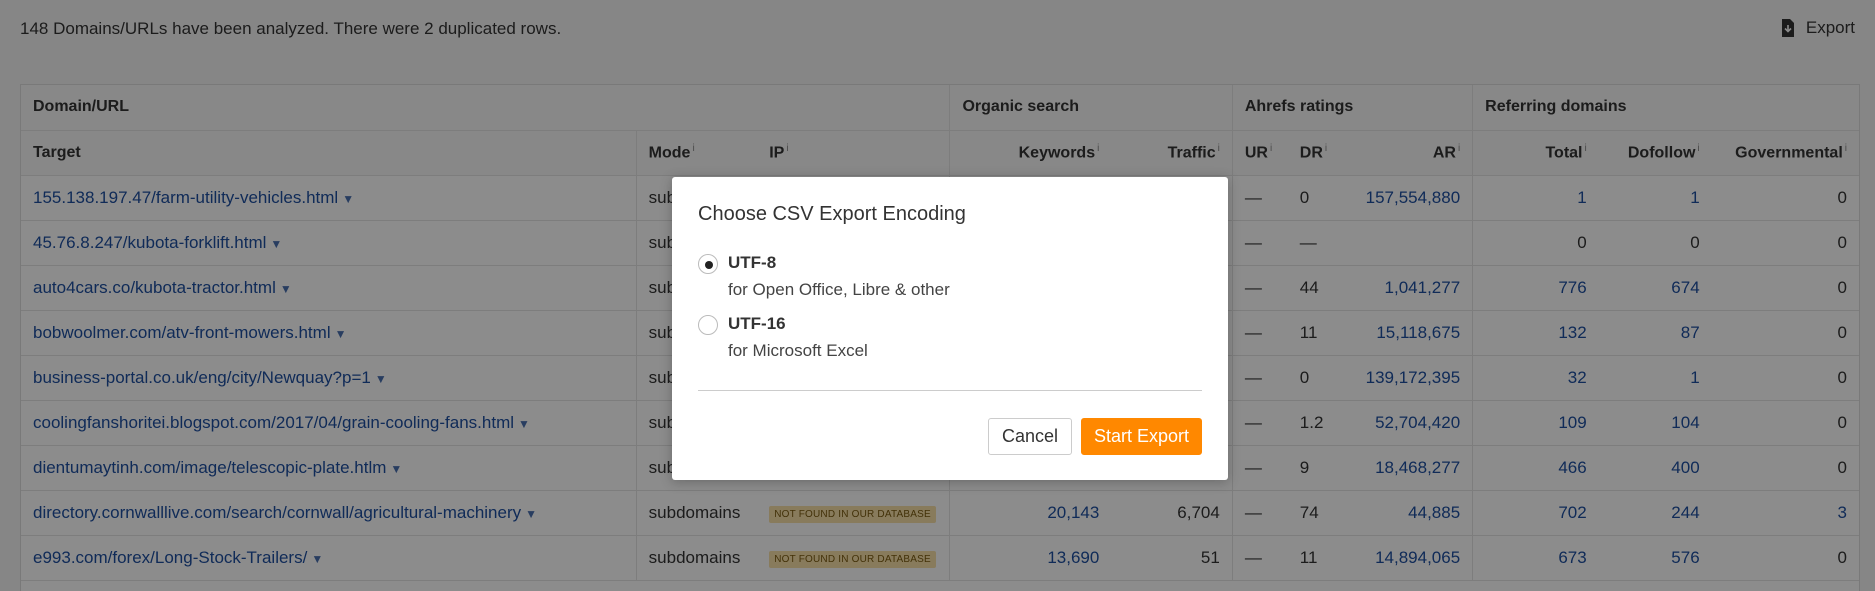 Image resolution: width=1875 pixels, height=591 pixels. Describe the element at coordinates (1030, 436) in the screenshot. I see `cancel-button: Cancel` at that location.